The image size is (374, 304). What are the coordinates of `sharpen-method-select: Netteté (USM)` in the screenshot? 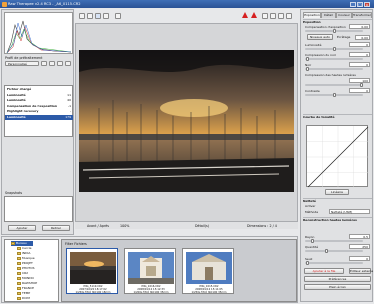 It's located at (349, 211).